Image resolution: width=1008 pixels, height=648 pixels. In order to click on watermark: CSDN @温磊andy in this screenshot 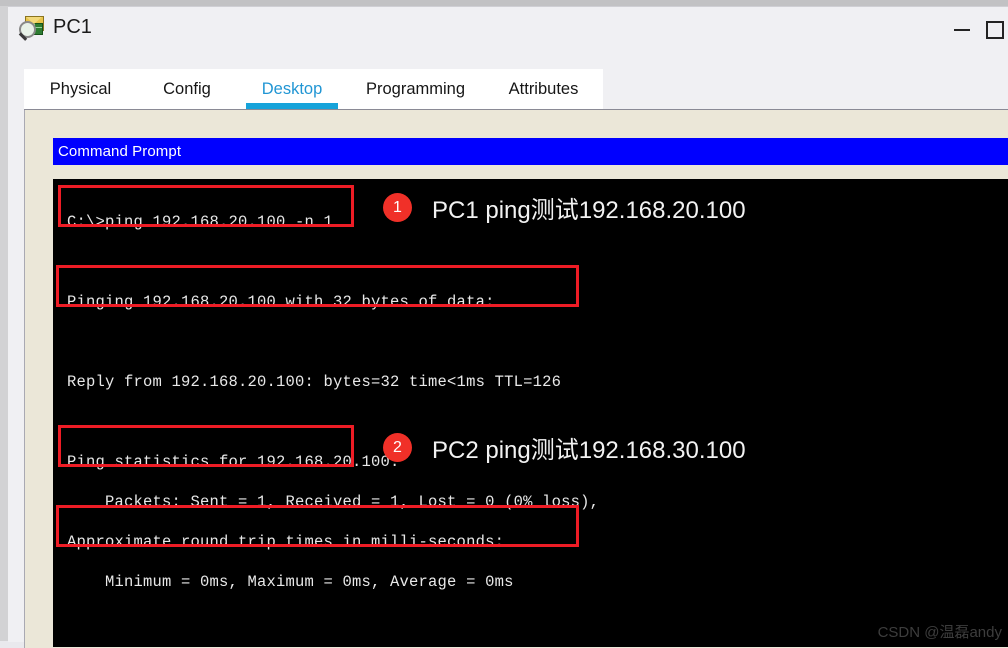, I will do `click(939, 632)`.